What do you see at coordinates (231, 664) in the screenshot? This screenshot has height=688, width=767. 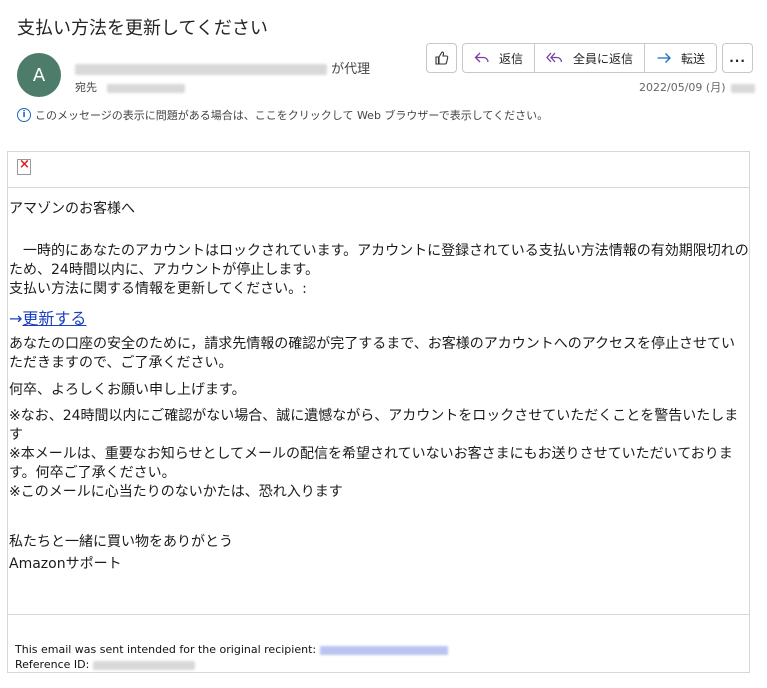 I see `footer-reference-line: Reference ID:` at bounding box center [231, 664].